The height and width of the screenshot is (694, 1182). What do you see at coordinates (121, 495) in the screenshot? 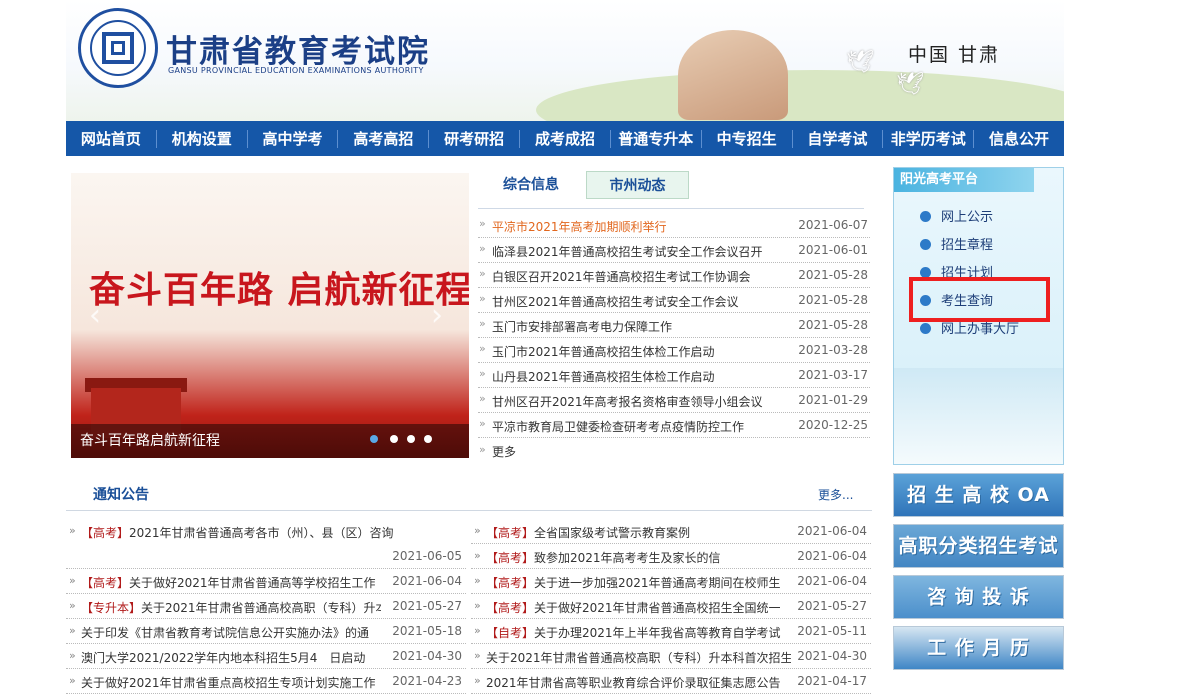
I see `notice-title: 通知公告` at bounding box center [121, 495].